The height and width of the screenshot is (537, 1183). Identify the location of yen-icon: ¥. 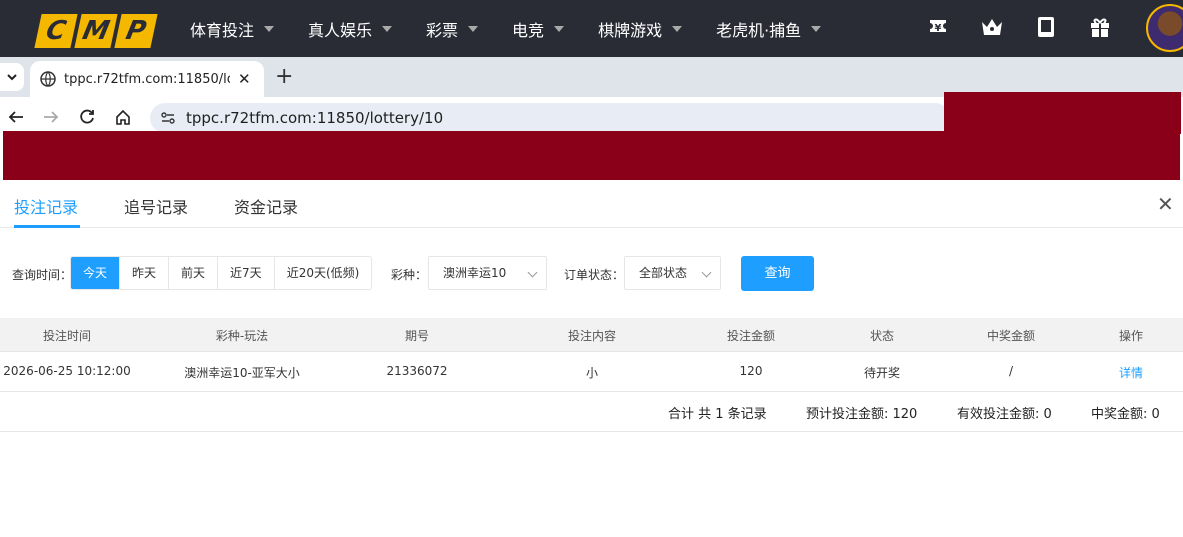
(938, 27).